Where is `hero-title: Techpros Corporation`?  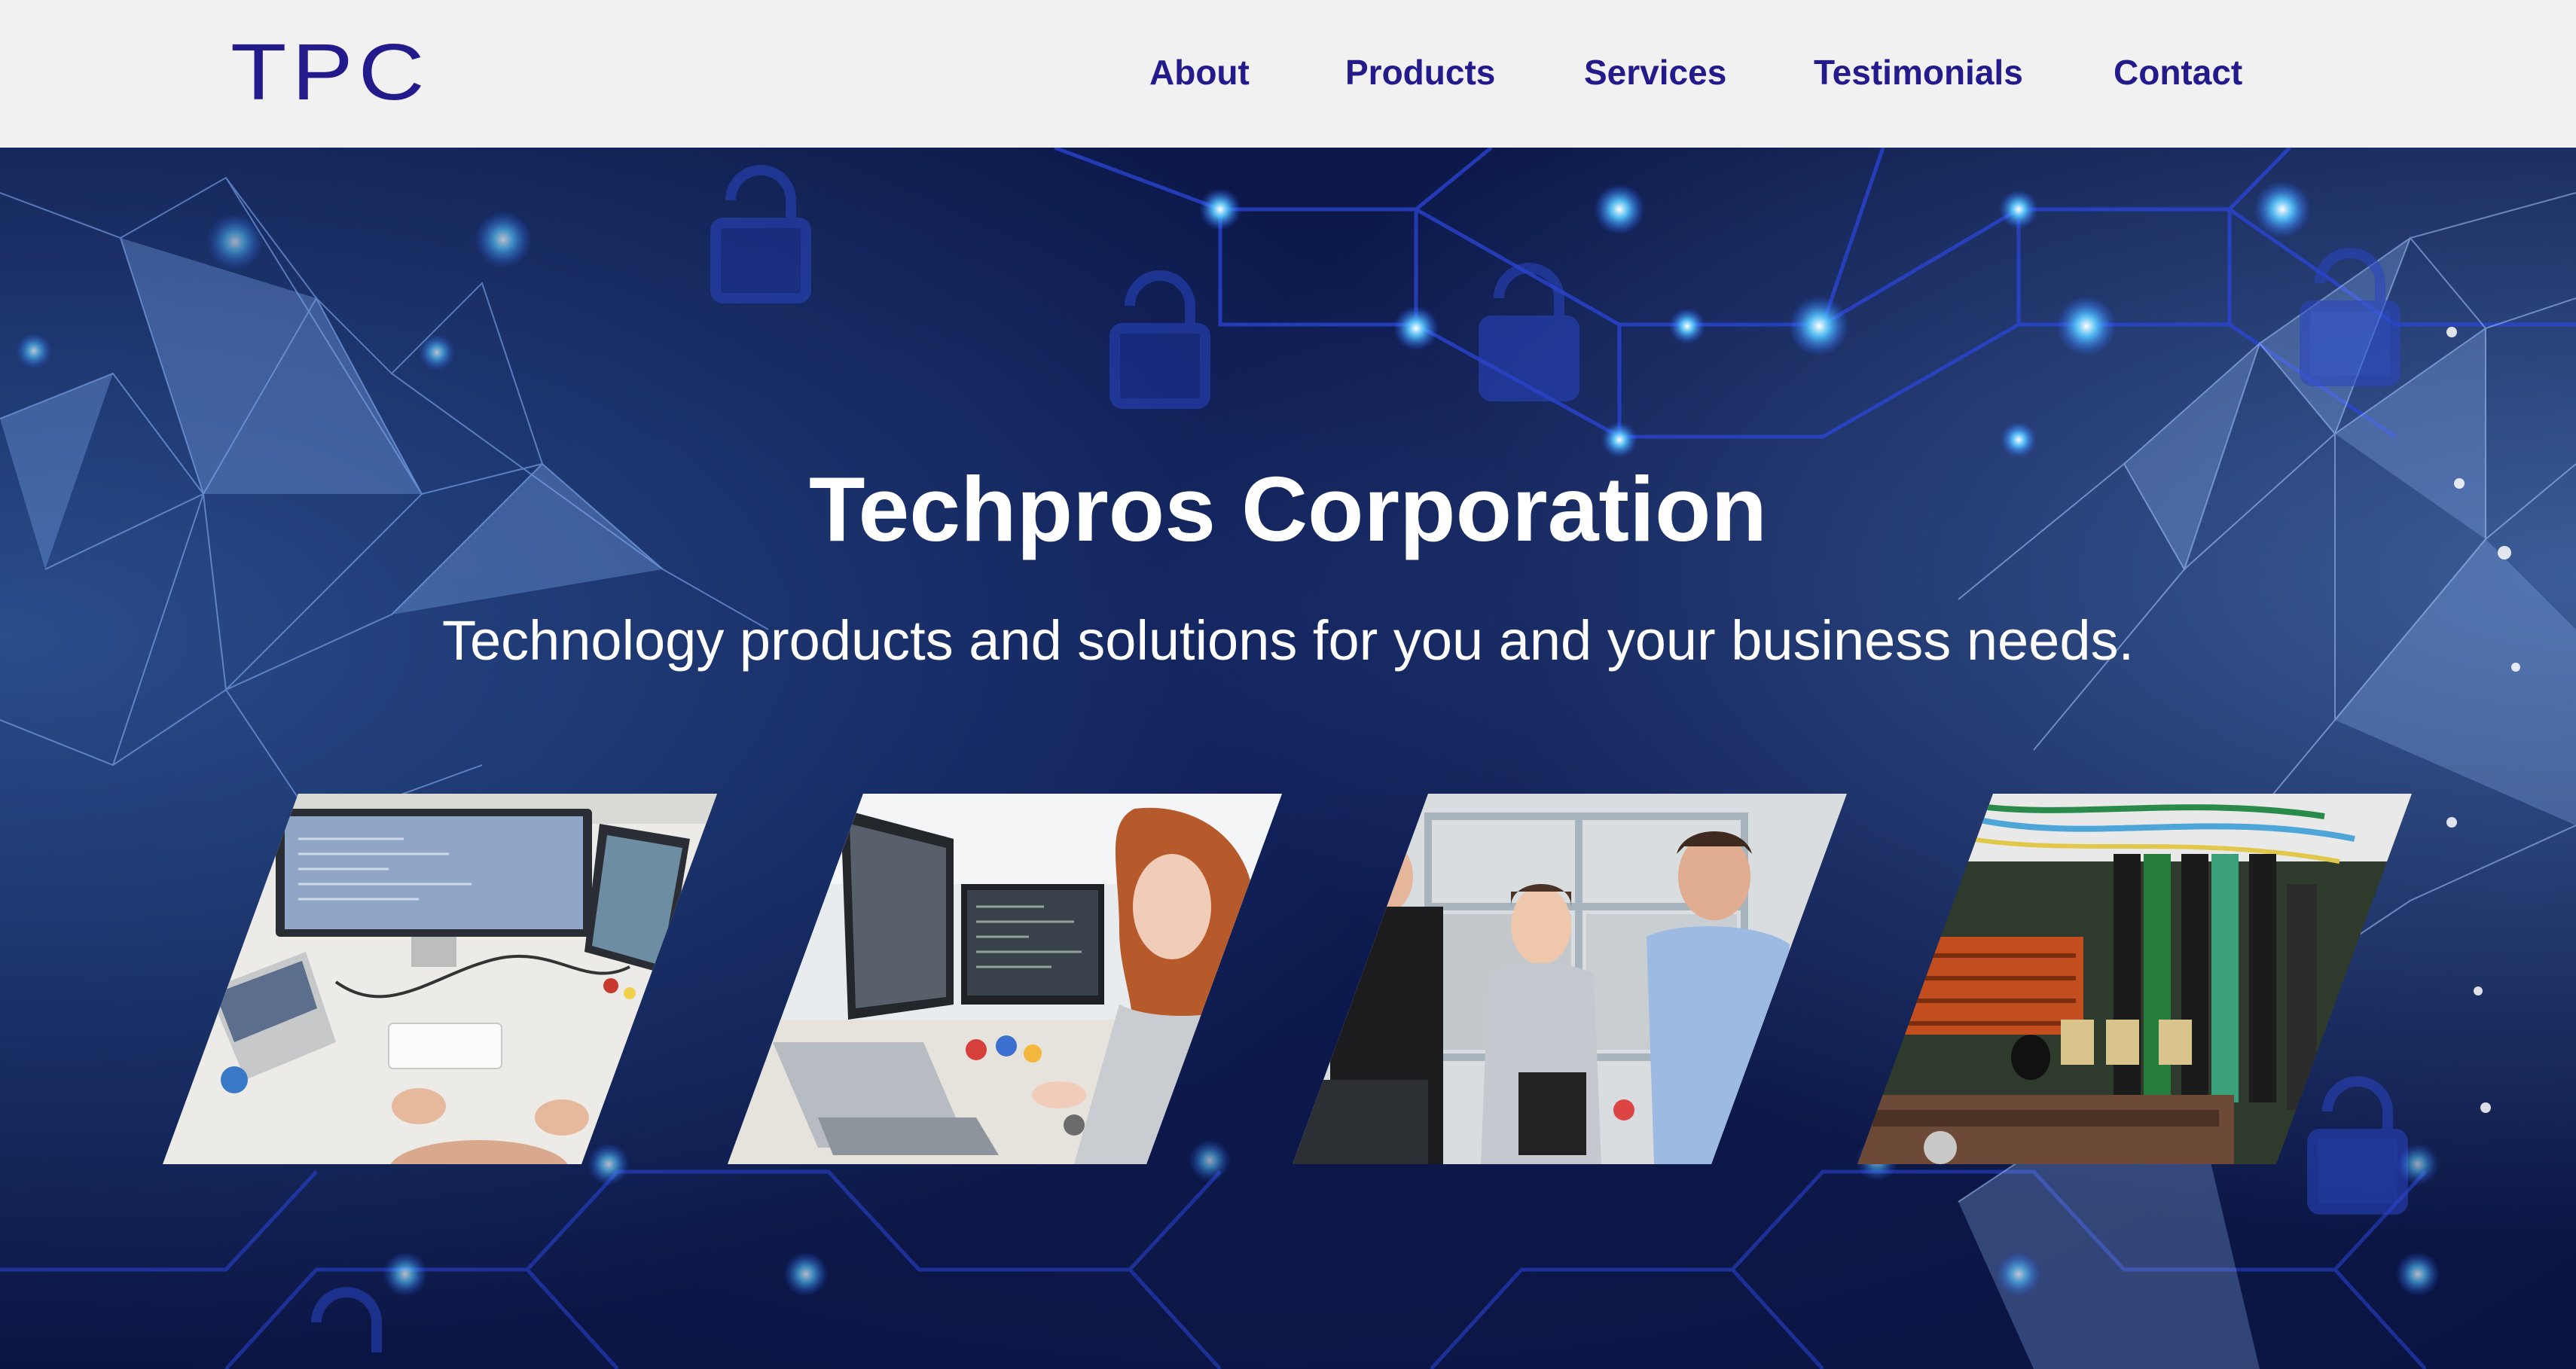
hero-title: Techpros Corporation is located at coordinates (1288, 509).